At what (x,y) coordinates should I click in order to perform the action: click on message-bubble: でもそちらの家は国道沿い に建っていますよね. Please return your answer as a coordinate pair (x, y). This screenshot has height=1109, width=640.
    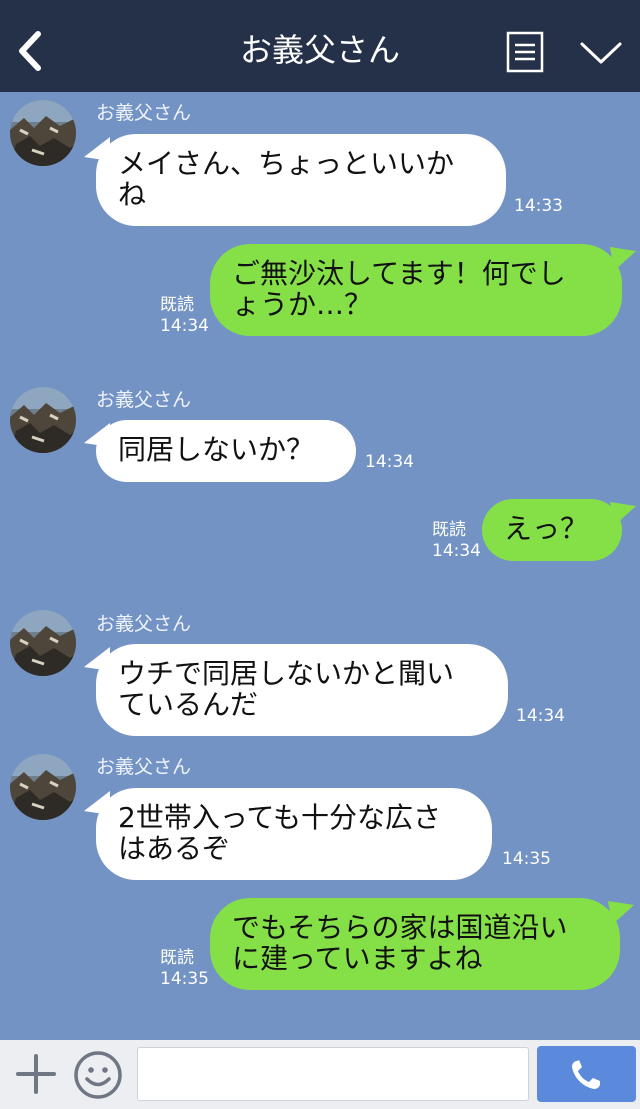
    Looking at the image, I should click on (415, 944).